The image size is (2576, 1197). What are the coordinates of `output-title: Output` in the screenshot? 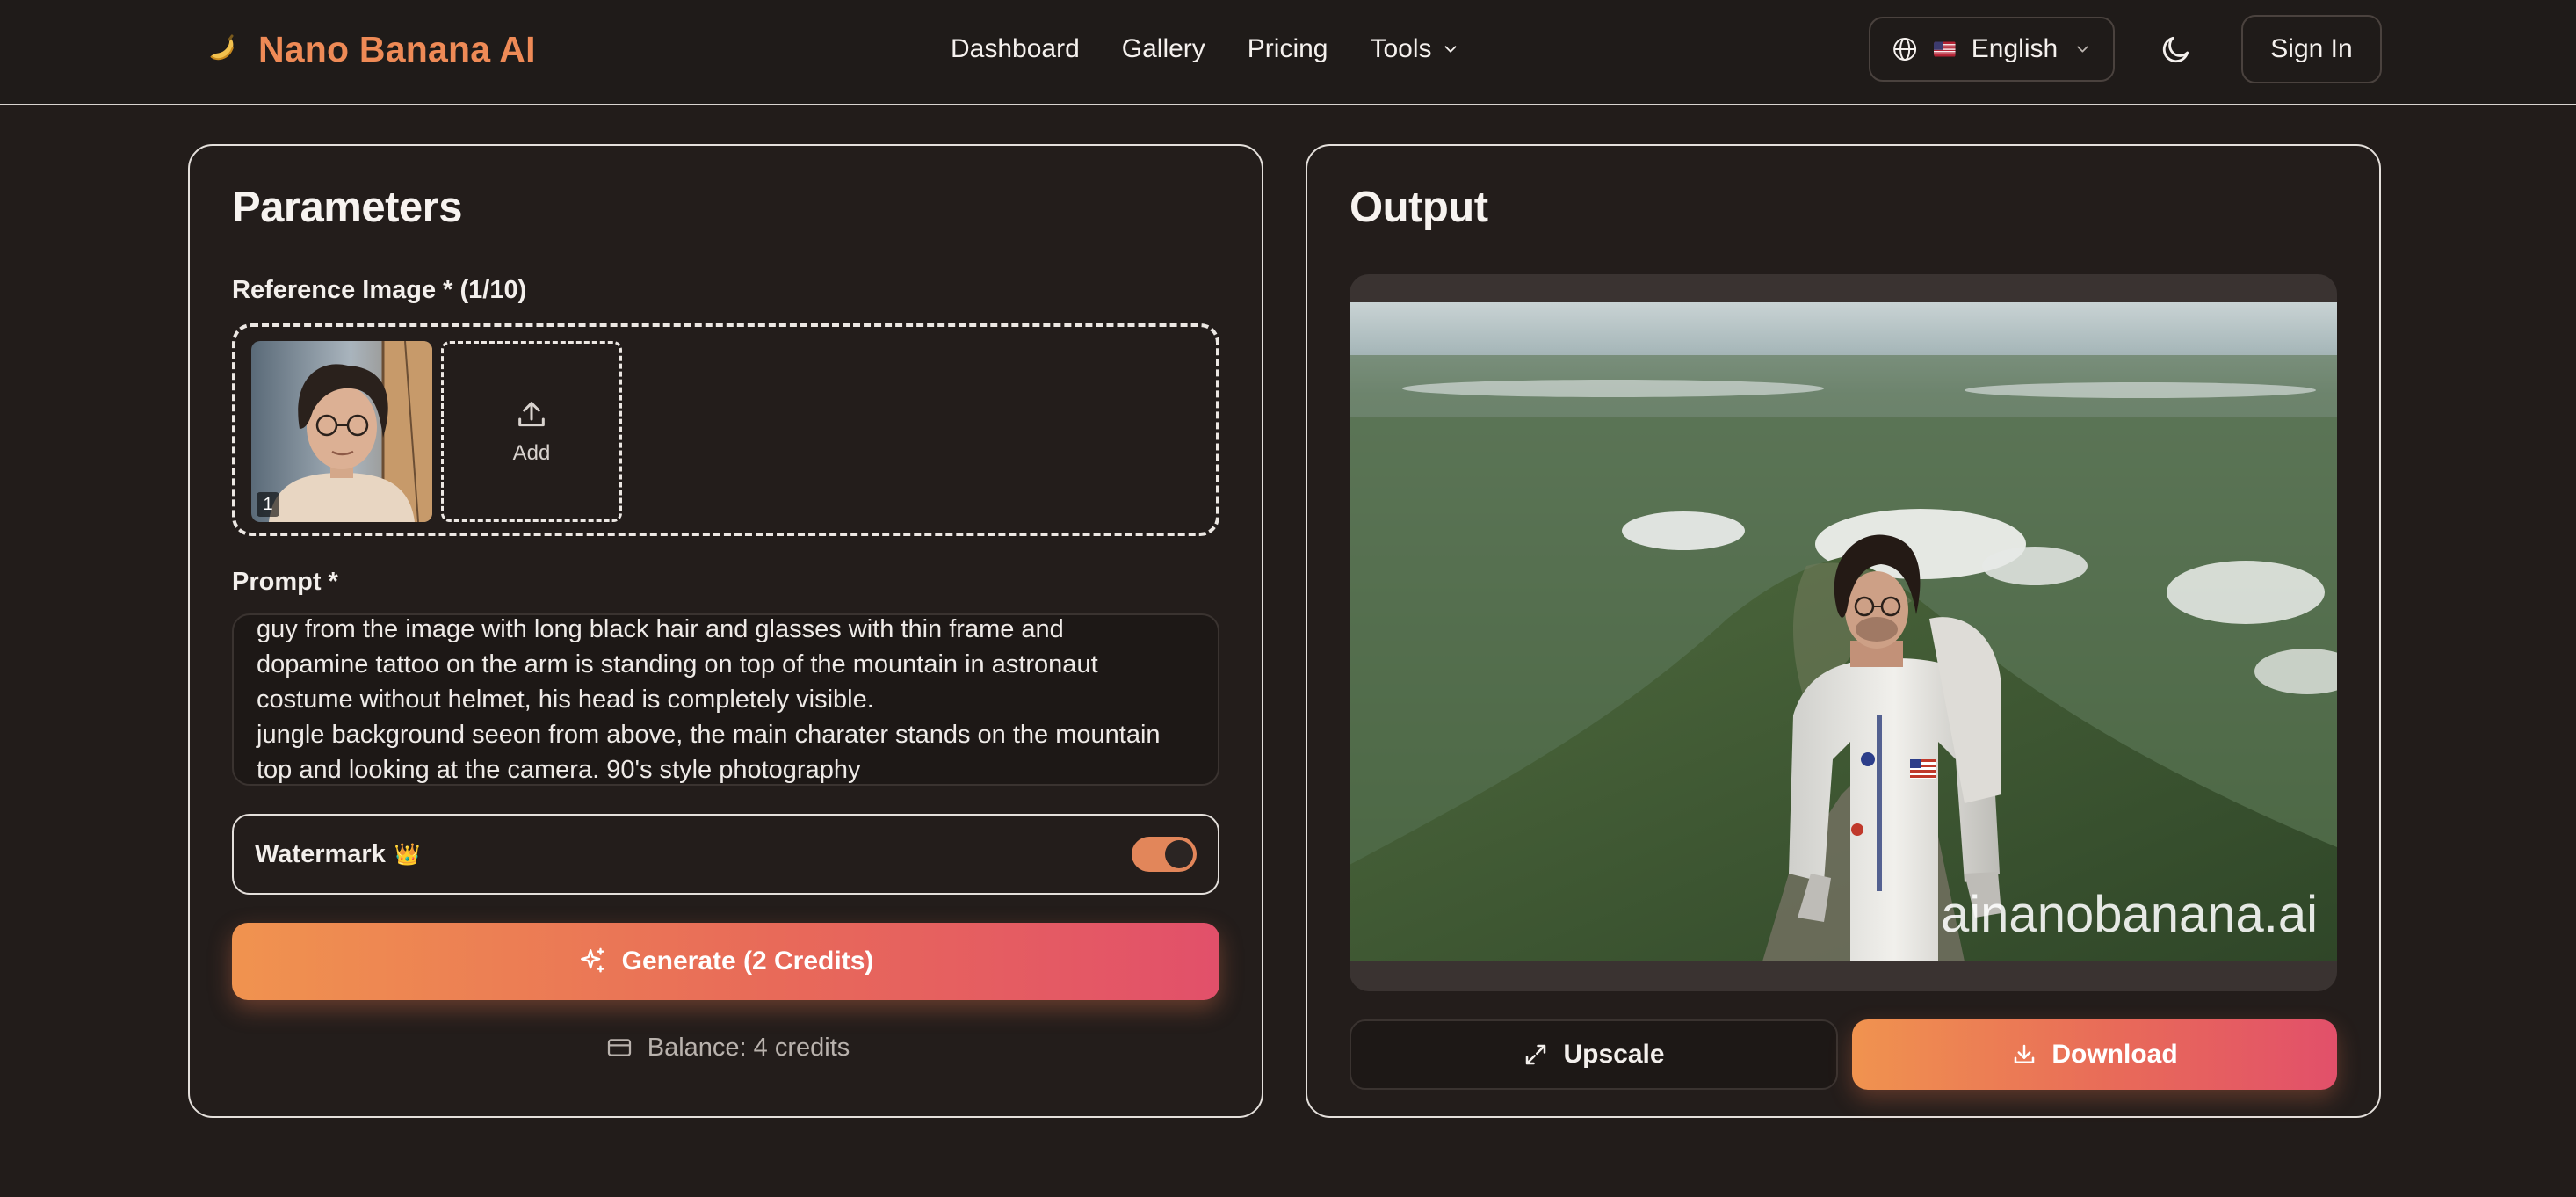 It's located at (1419, 207).